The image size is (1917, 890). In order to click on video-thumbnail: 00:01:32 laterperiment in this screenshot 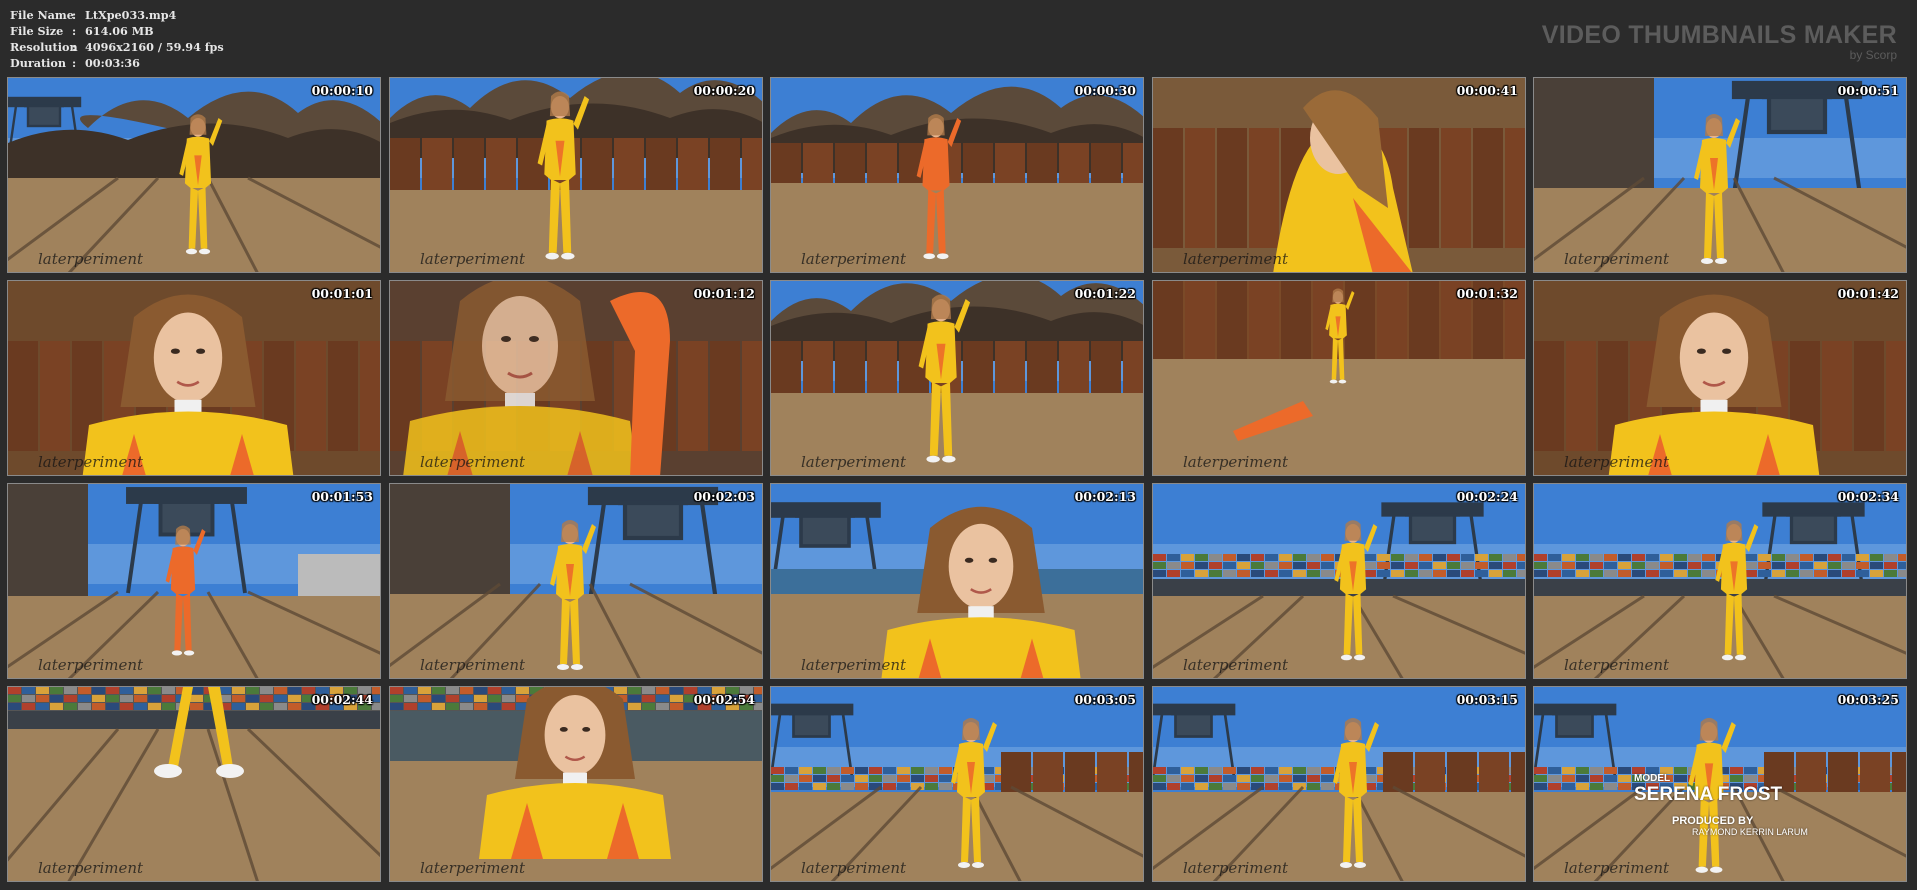, I will do `click(1339, 378)`.